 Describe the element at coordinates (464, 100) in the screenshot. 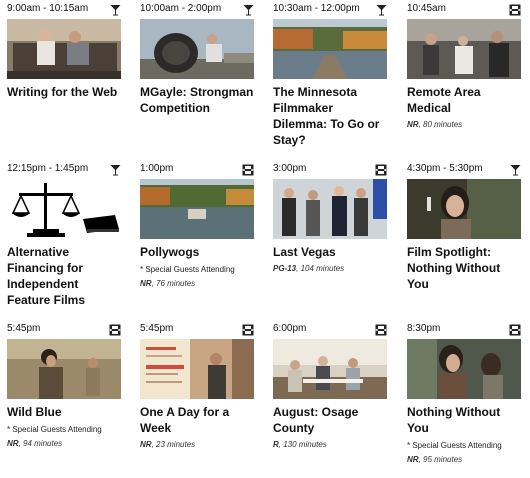

I see `event-title: Remote Area Medical` at that location.